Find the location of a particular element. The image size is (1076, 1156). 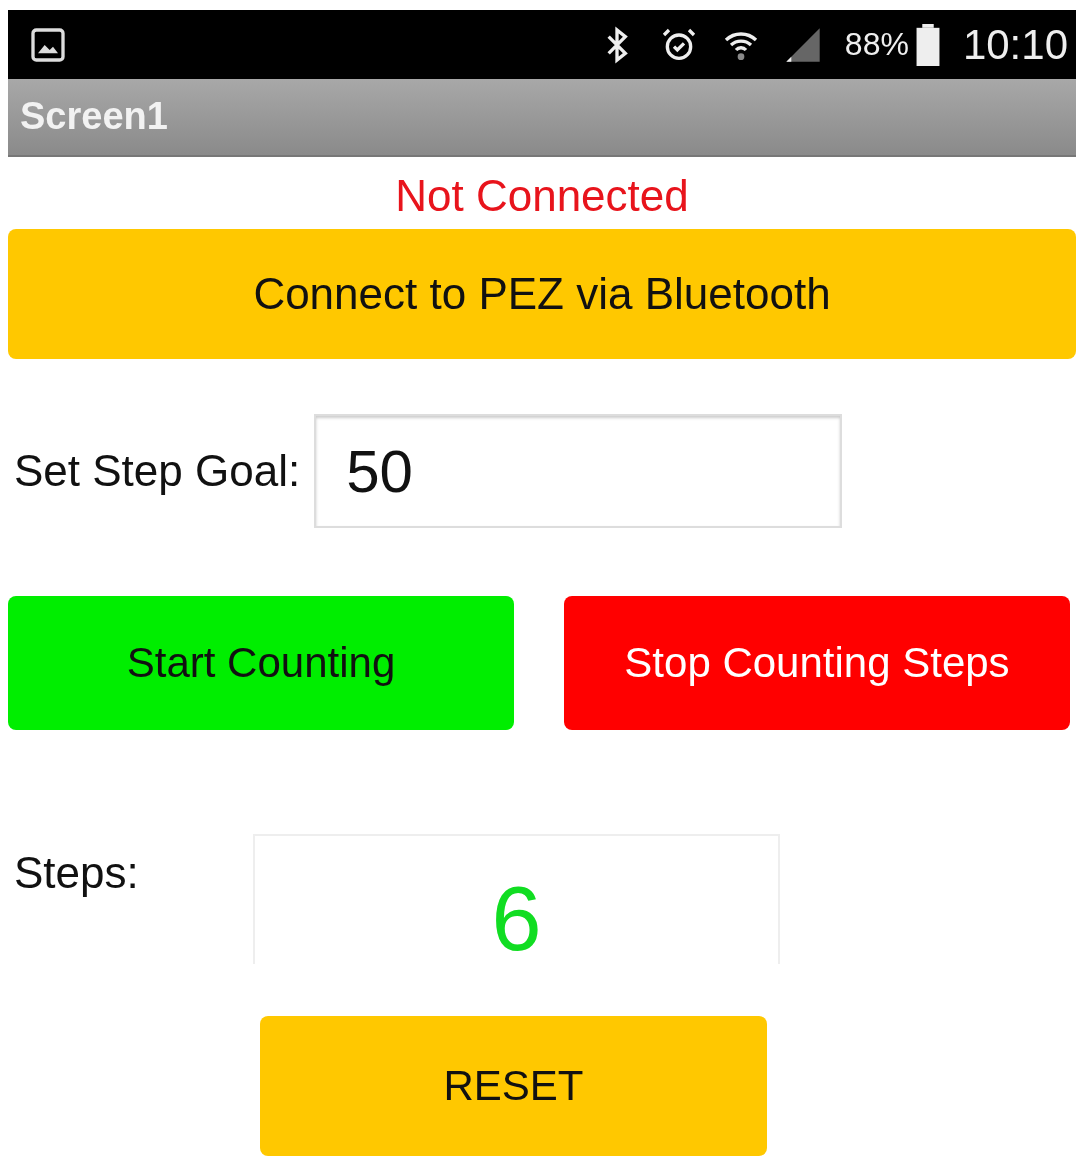

screen-title: Screen1 is located at coordinates (94, 117).